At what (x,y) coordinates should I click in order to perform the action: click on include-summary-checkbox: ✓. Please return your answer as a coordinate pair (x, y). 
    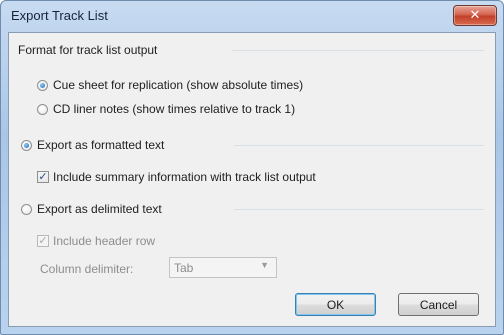
    Looking at the image, I should click on (43, 177).